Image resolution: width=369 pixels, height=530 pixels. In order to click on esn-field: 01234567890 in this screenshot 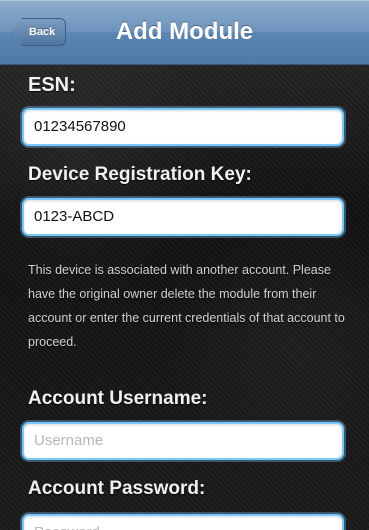, I will do `click(183, 127)`.